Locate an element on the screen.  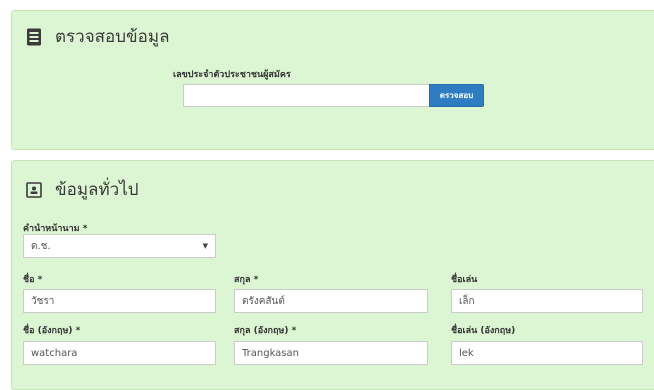
last-name-en-field: Trangkasan is located at coordinates (331, 353).